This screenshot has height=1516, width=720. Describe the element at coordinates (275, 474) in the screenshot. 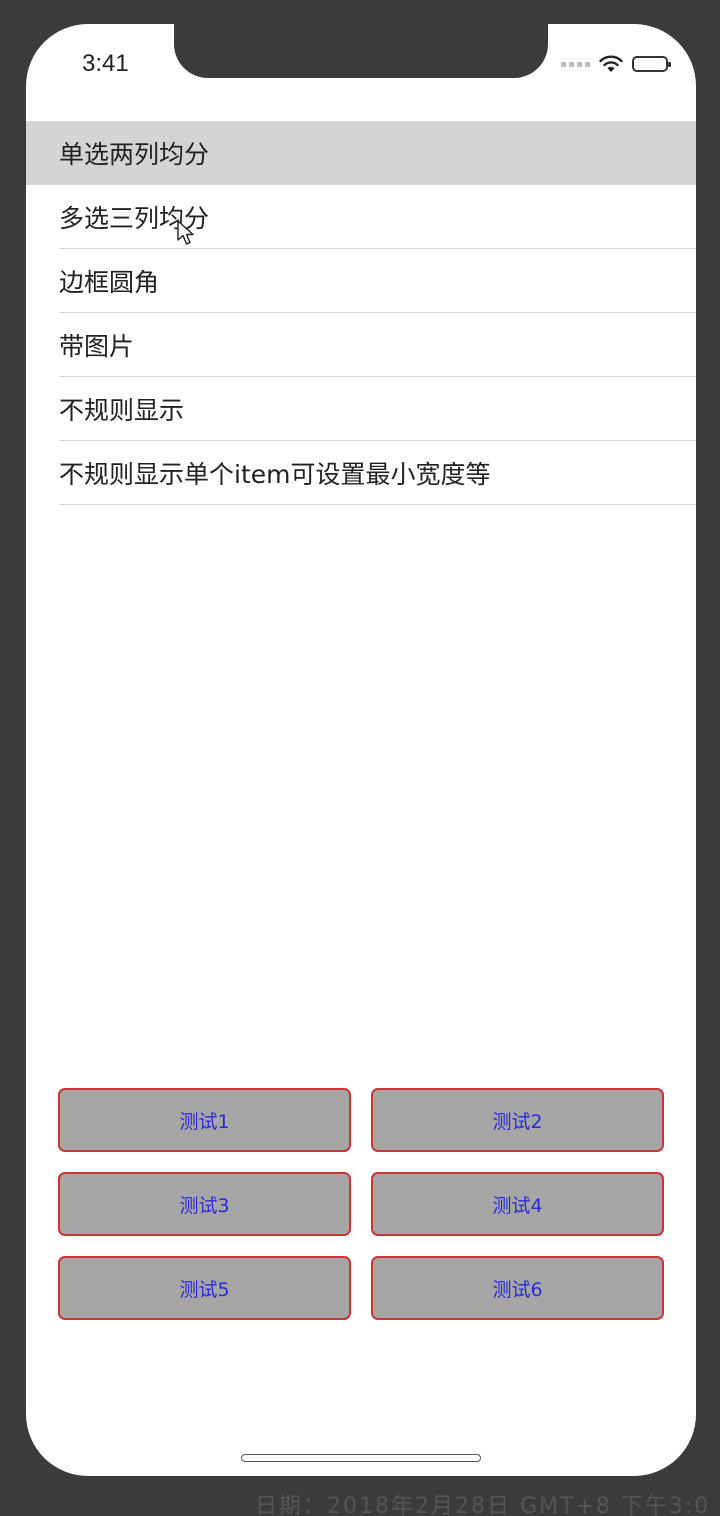

I see `list-item-label: 不规则显示单个item可设置最小宽度等` at that location.